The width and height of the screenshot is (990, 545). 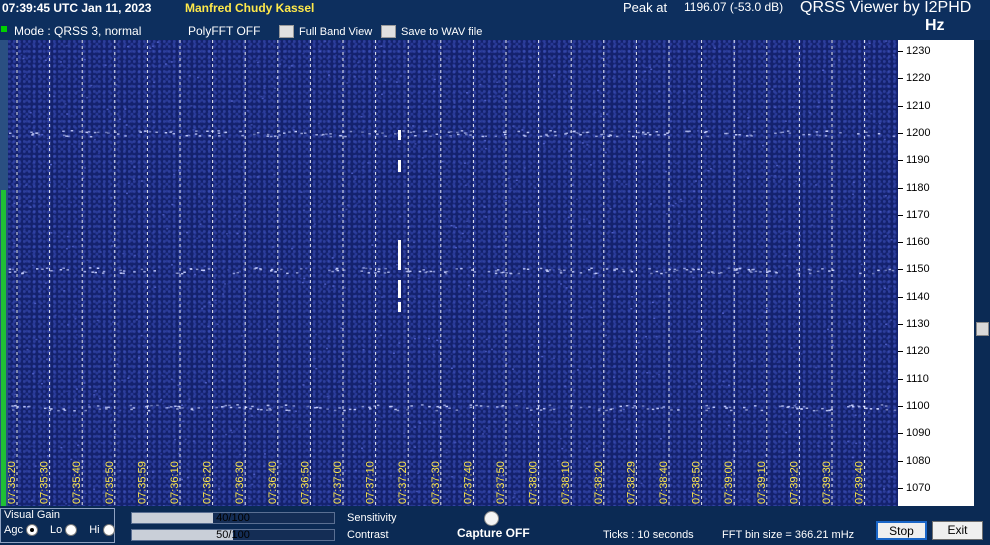 I want to click on mode-status: Mode : QRSS 3, normal, so click(x=77, y=31).